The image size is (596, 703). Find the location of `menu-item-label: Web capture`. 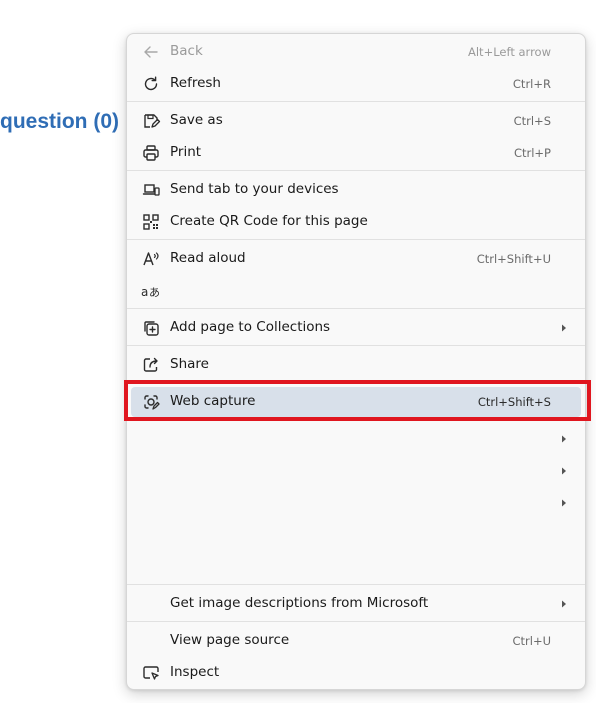

menu-item-label: Web capture is located at coordinates (213, 401).